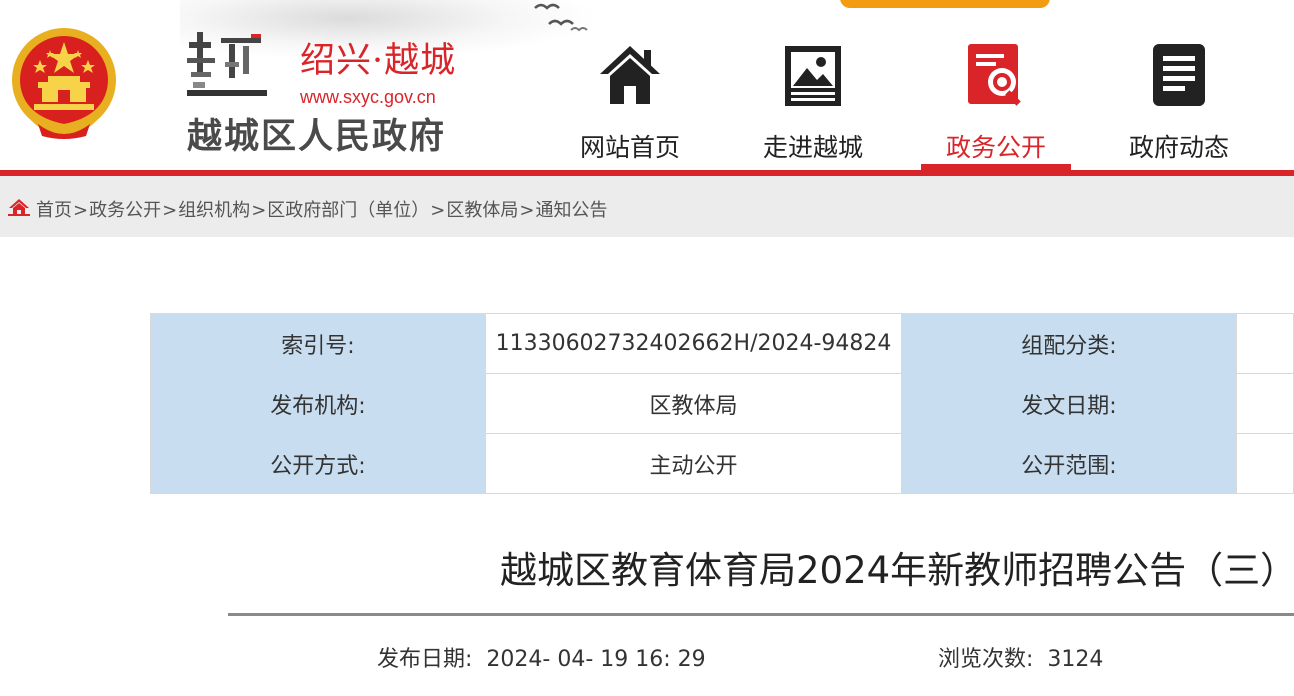 The height and width of the screenshot is (696, 1294). I want to click on nav-gov-affairs: 政务公开, so click(996, 104).